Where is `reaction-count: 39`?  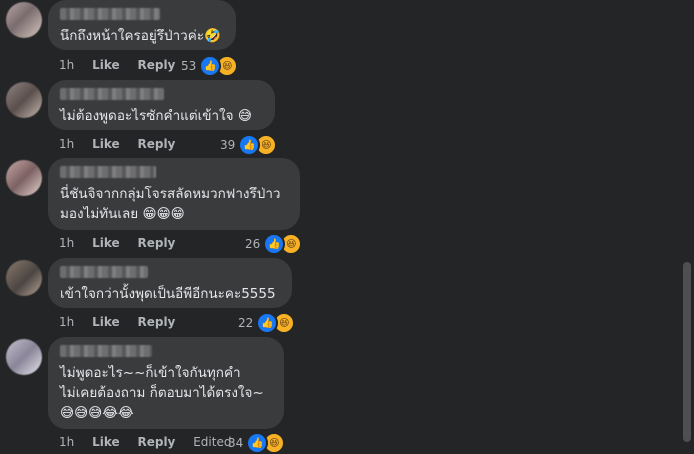 reaction-count: 39 is located at coordinates (228, 145).